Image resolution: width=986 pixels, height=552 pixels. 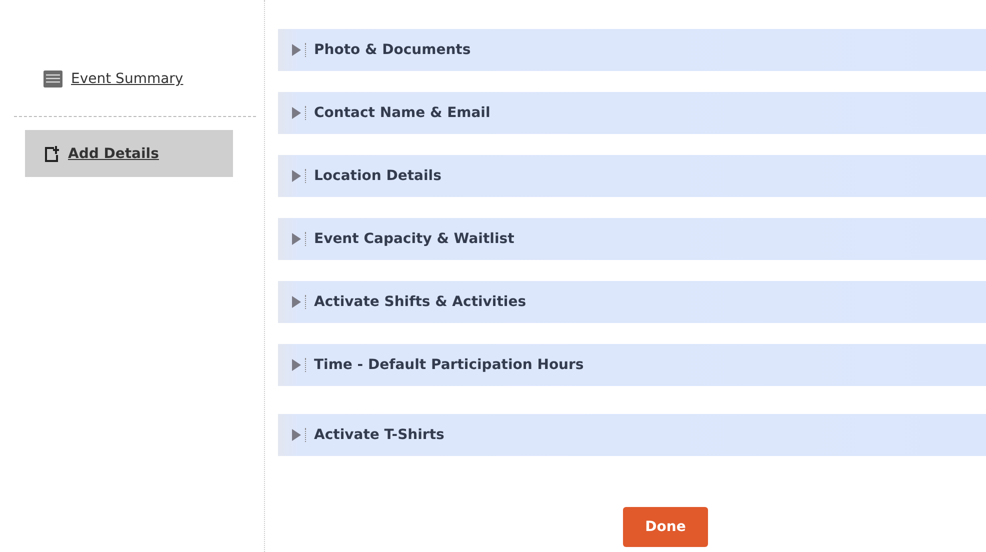 I want to click on section-title: Activate T-Shirts, so click(x=379, y=435).